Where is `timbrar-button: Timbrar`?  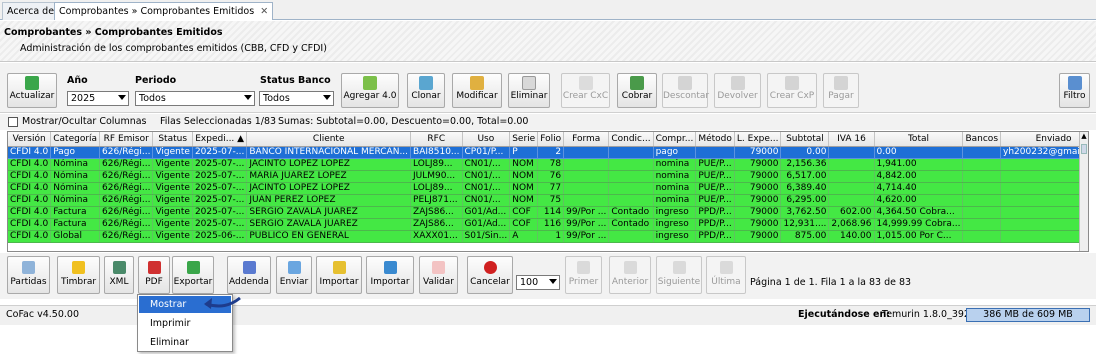
timbrar-button: Timbrar is located at coordinates (78, 275).